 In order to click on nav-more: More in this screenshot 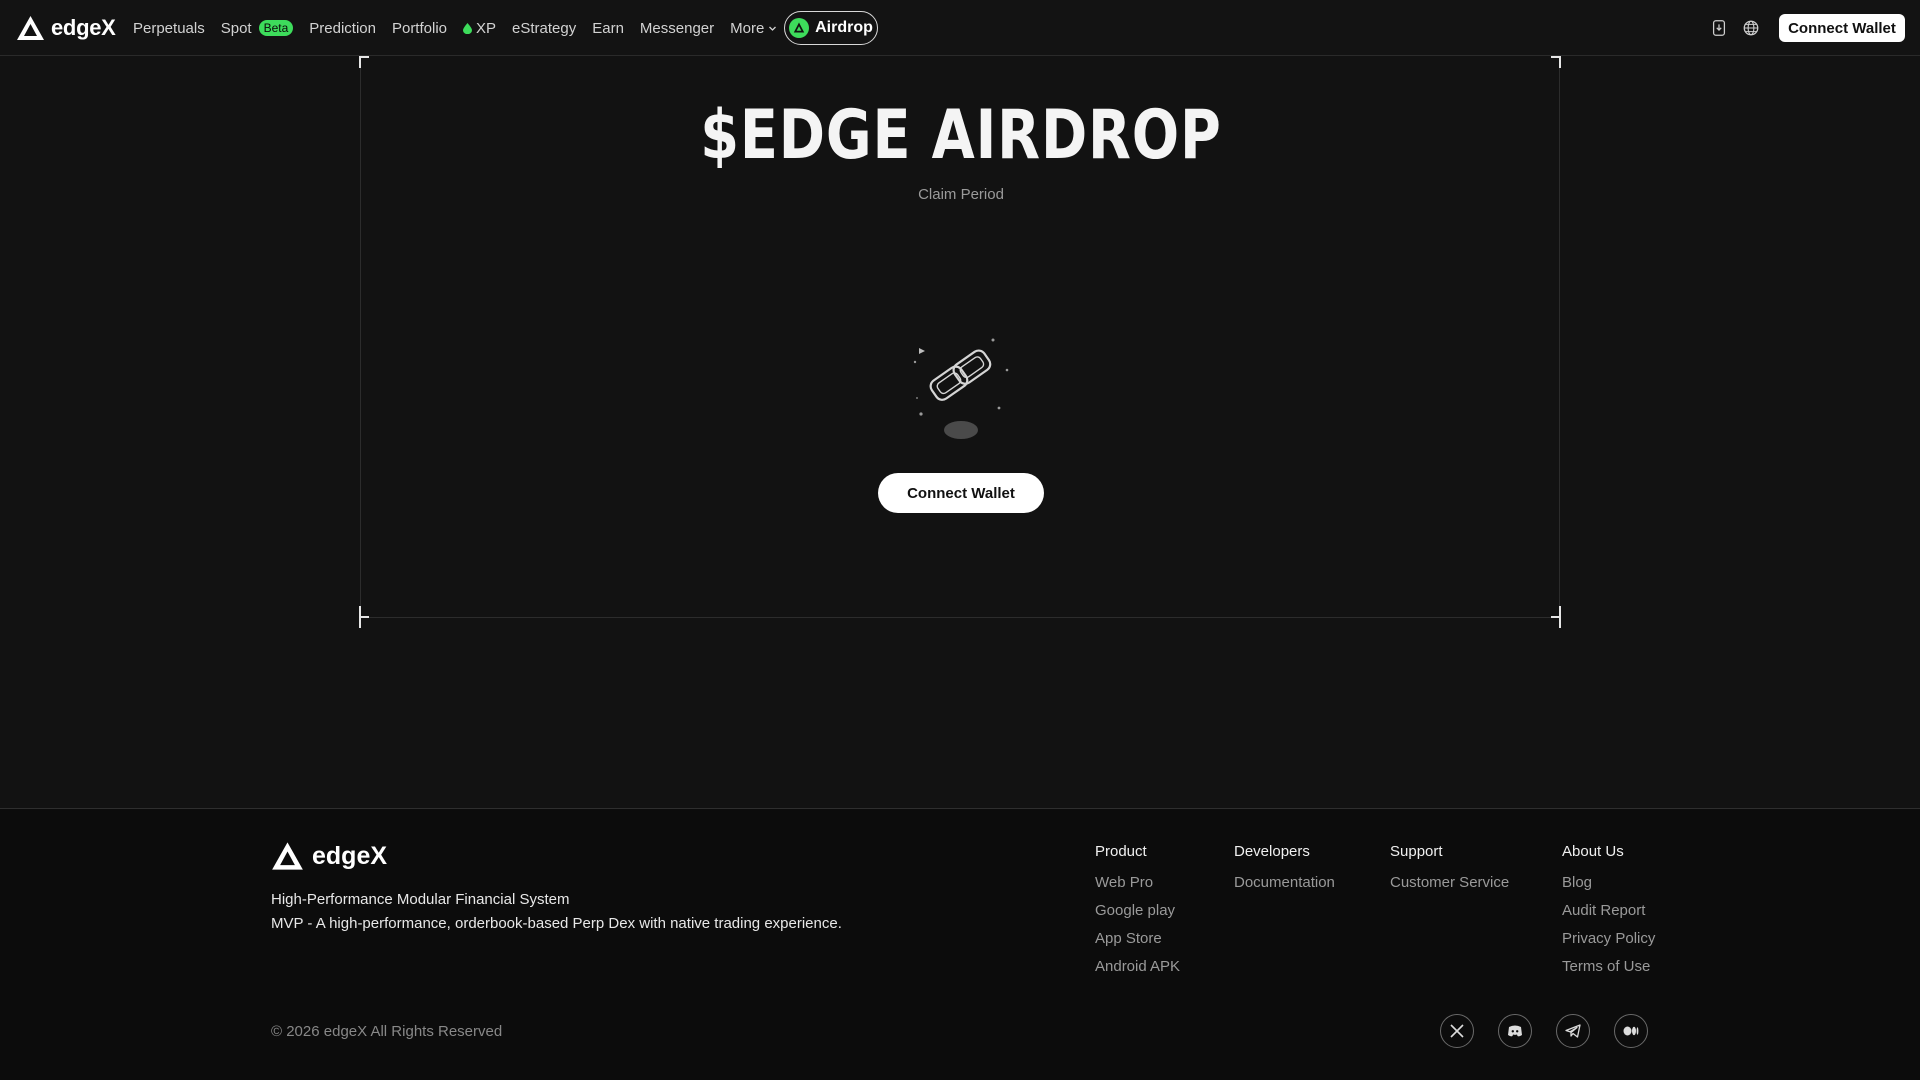, I will do `click(753, 28)`.